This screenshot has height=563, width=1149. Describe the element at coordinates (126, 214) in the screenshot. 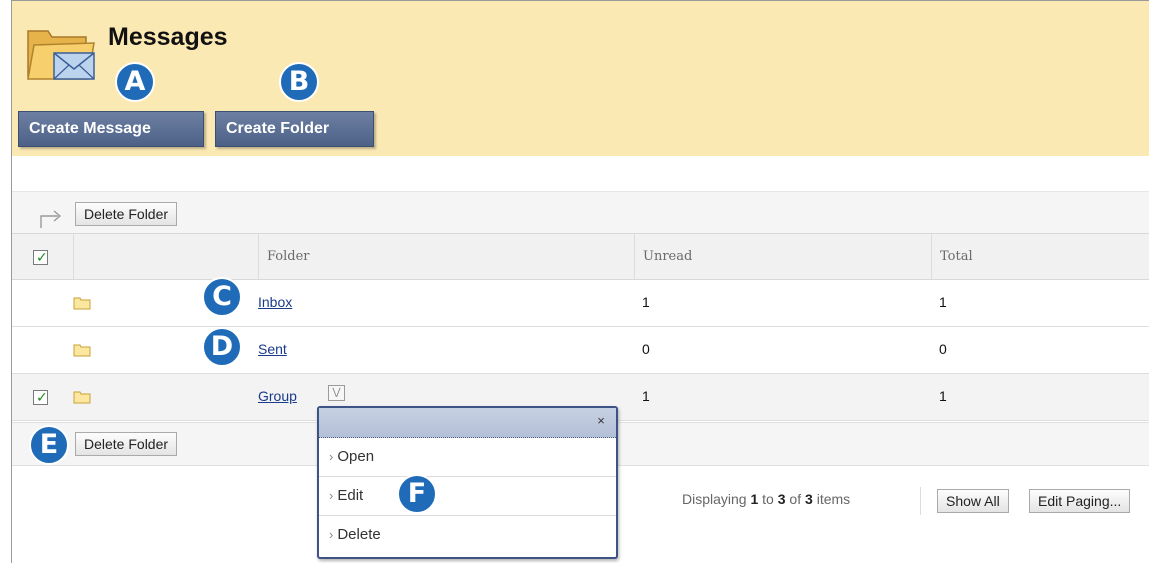

I see `delete-folder-button-top: Delete Folder` at that location.